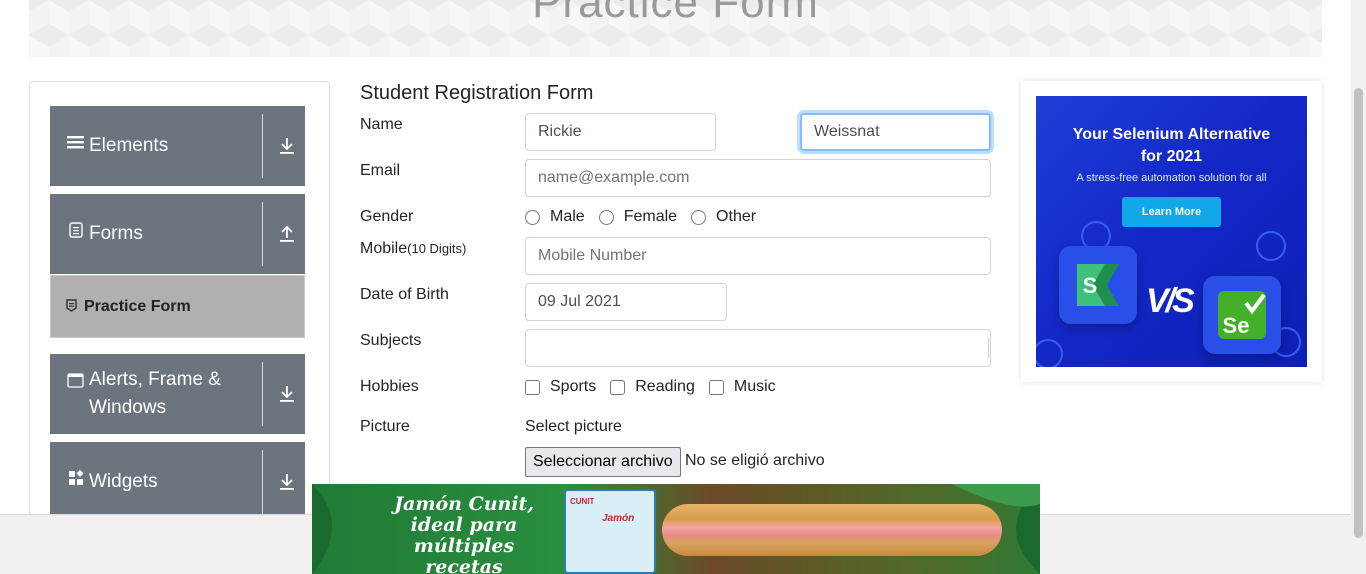  I want to click on checkbox-label: Reading, so click(665, 386).